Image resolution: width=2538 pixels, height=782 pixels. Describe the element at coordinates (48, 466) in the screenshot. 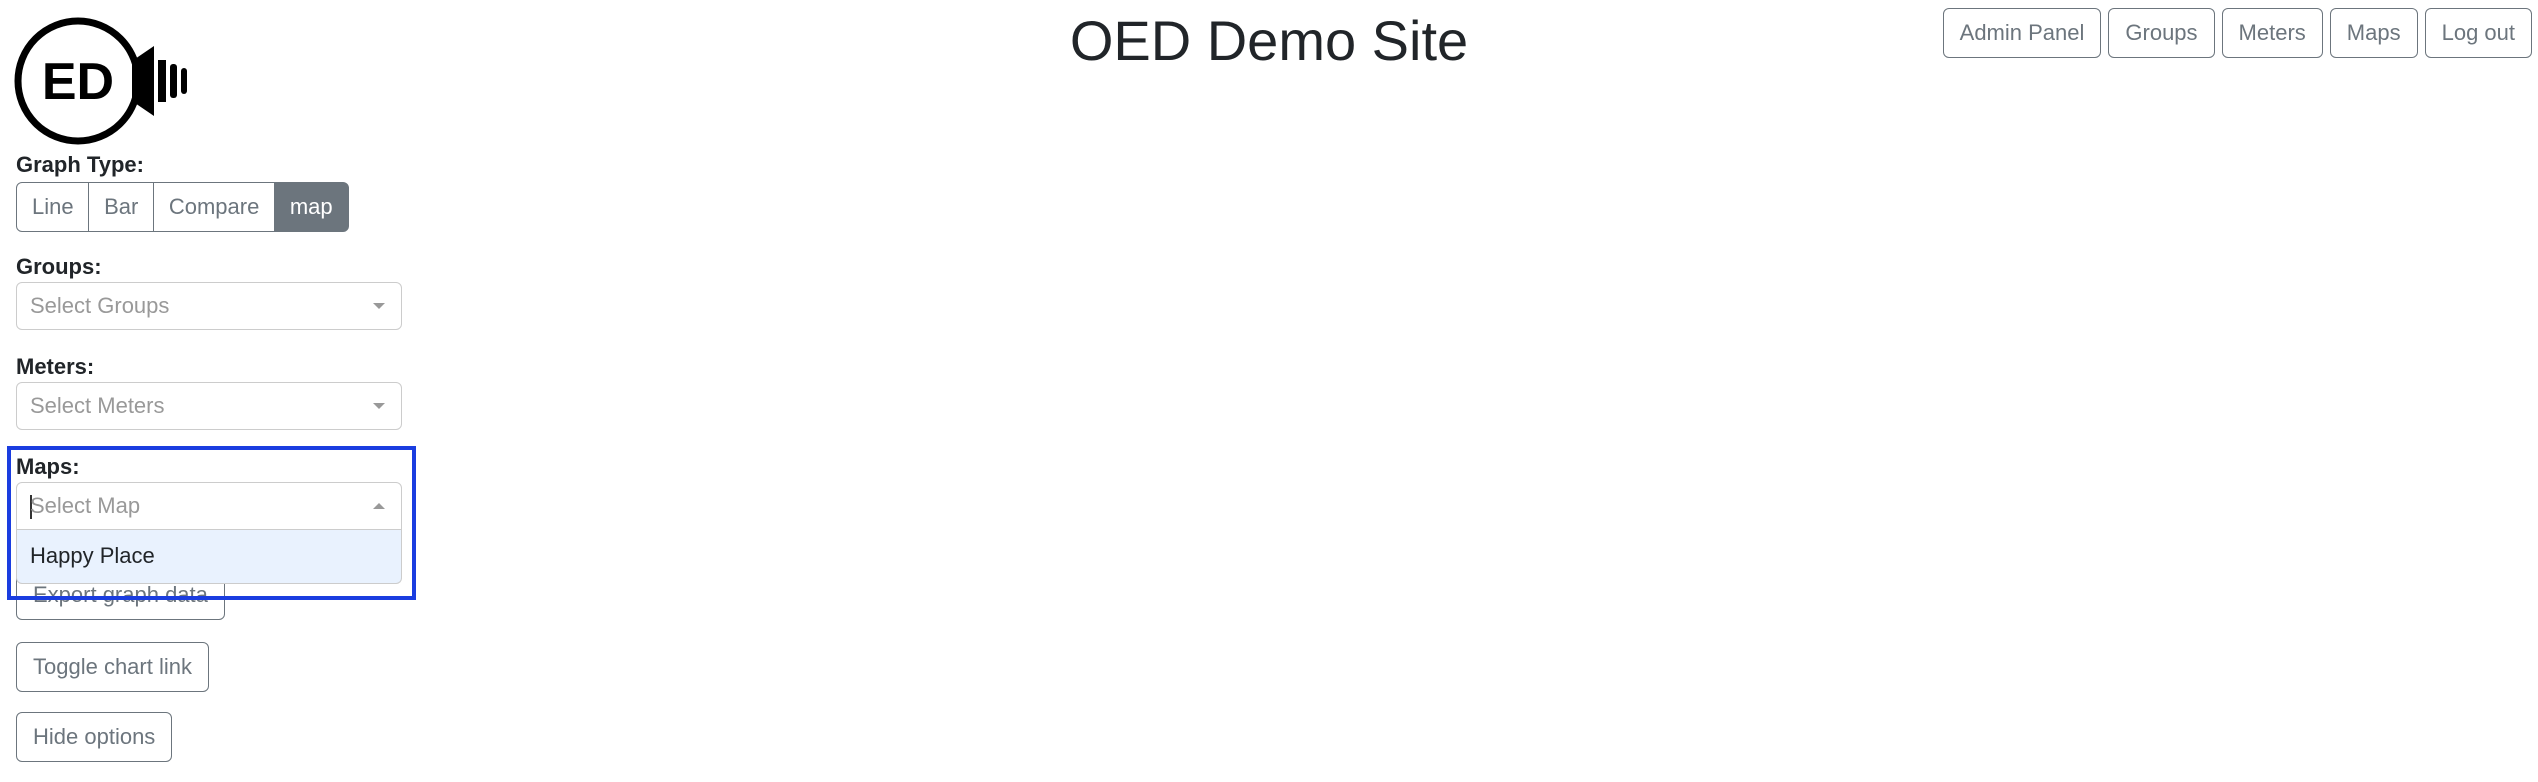

I see `maps-label: Maps:` at that location.